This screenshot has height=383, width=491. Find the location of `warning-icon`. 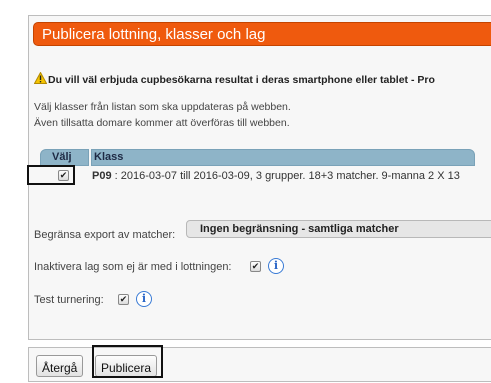

warning-icon is located at coordinates (41, 78).